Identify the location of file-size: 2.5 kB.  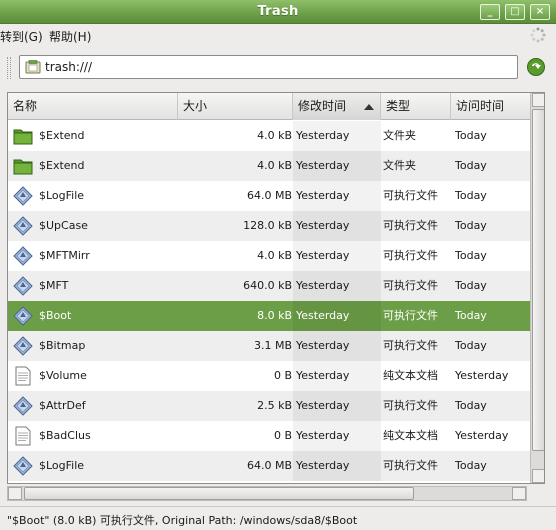
(274, 405).